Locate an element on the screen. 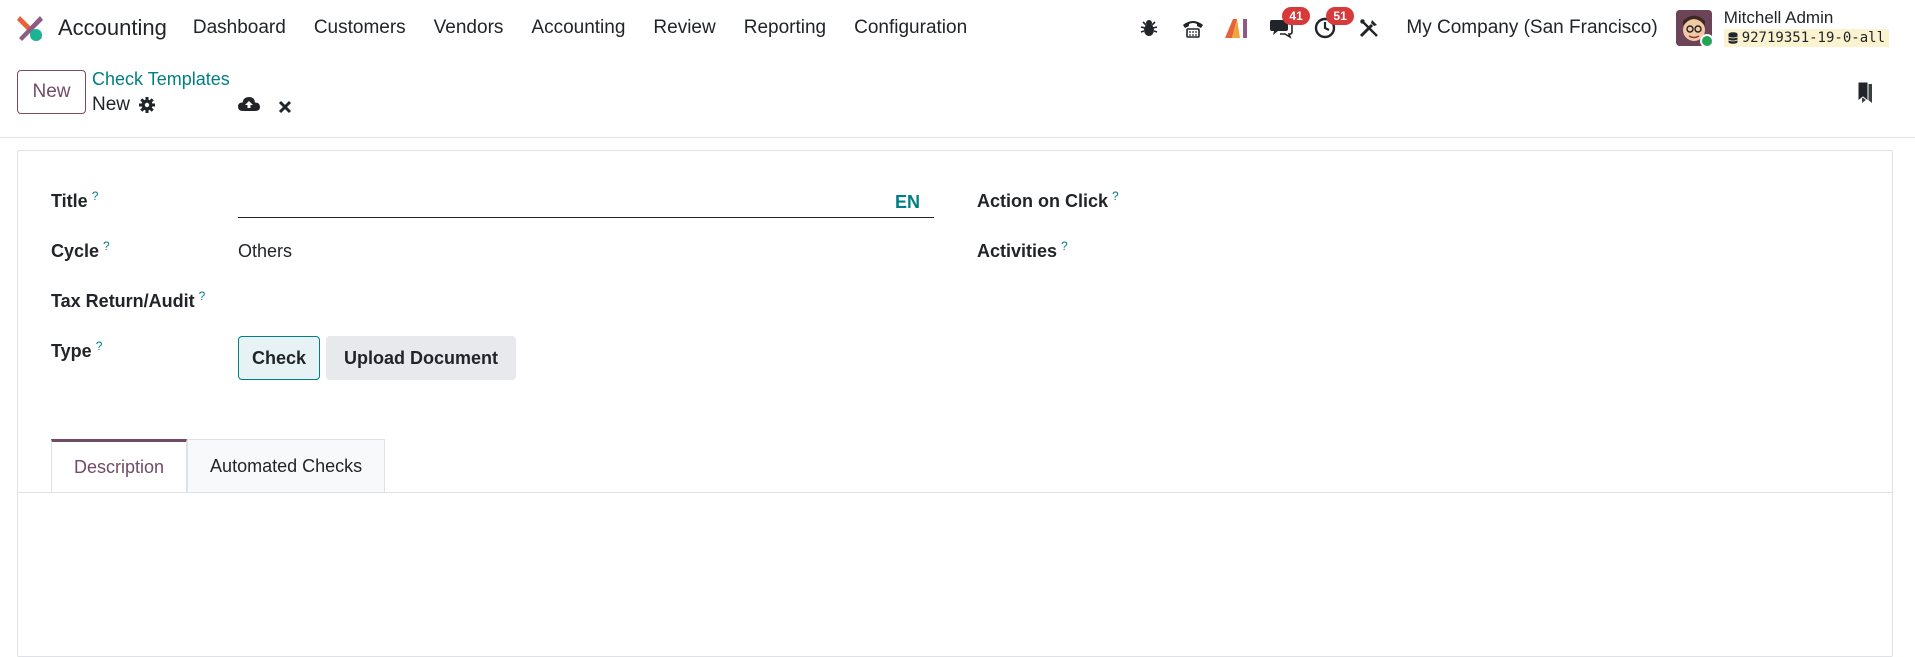 The width and height of the screenshot is (1915, 657). user-name: Mitchell Admin is located at coordinates (1806, 18).